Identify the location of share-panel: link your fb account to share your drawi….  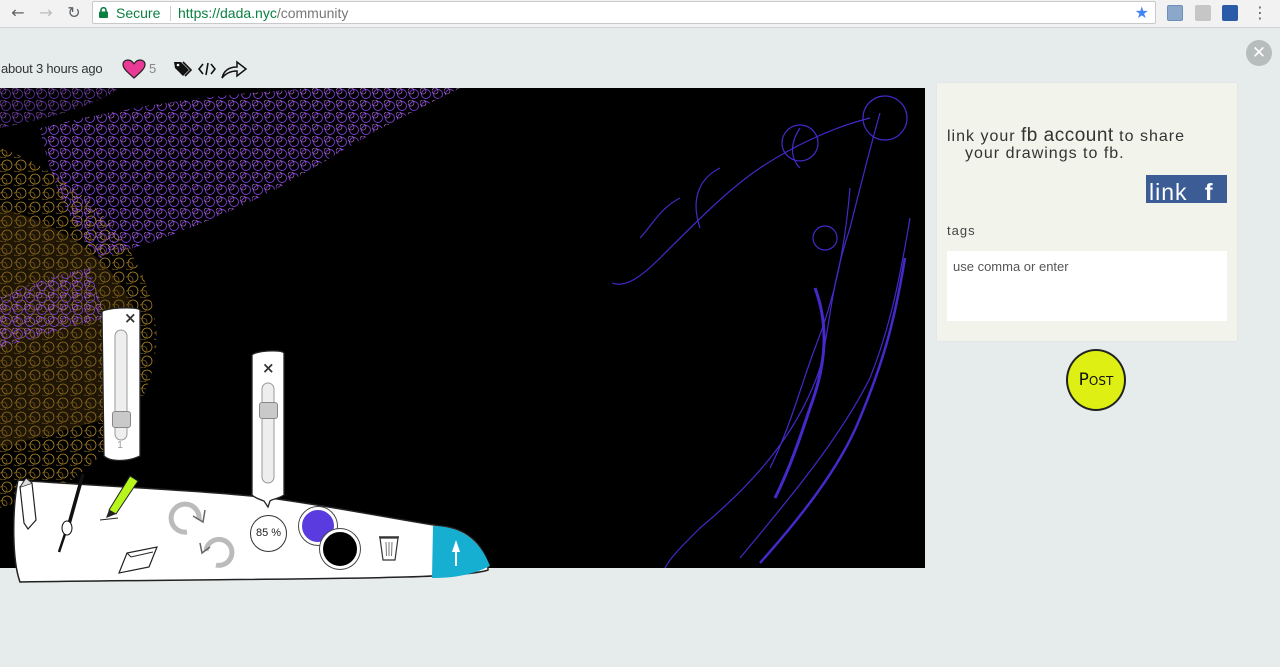
(1087, 212).